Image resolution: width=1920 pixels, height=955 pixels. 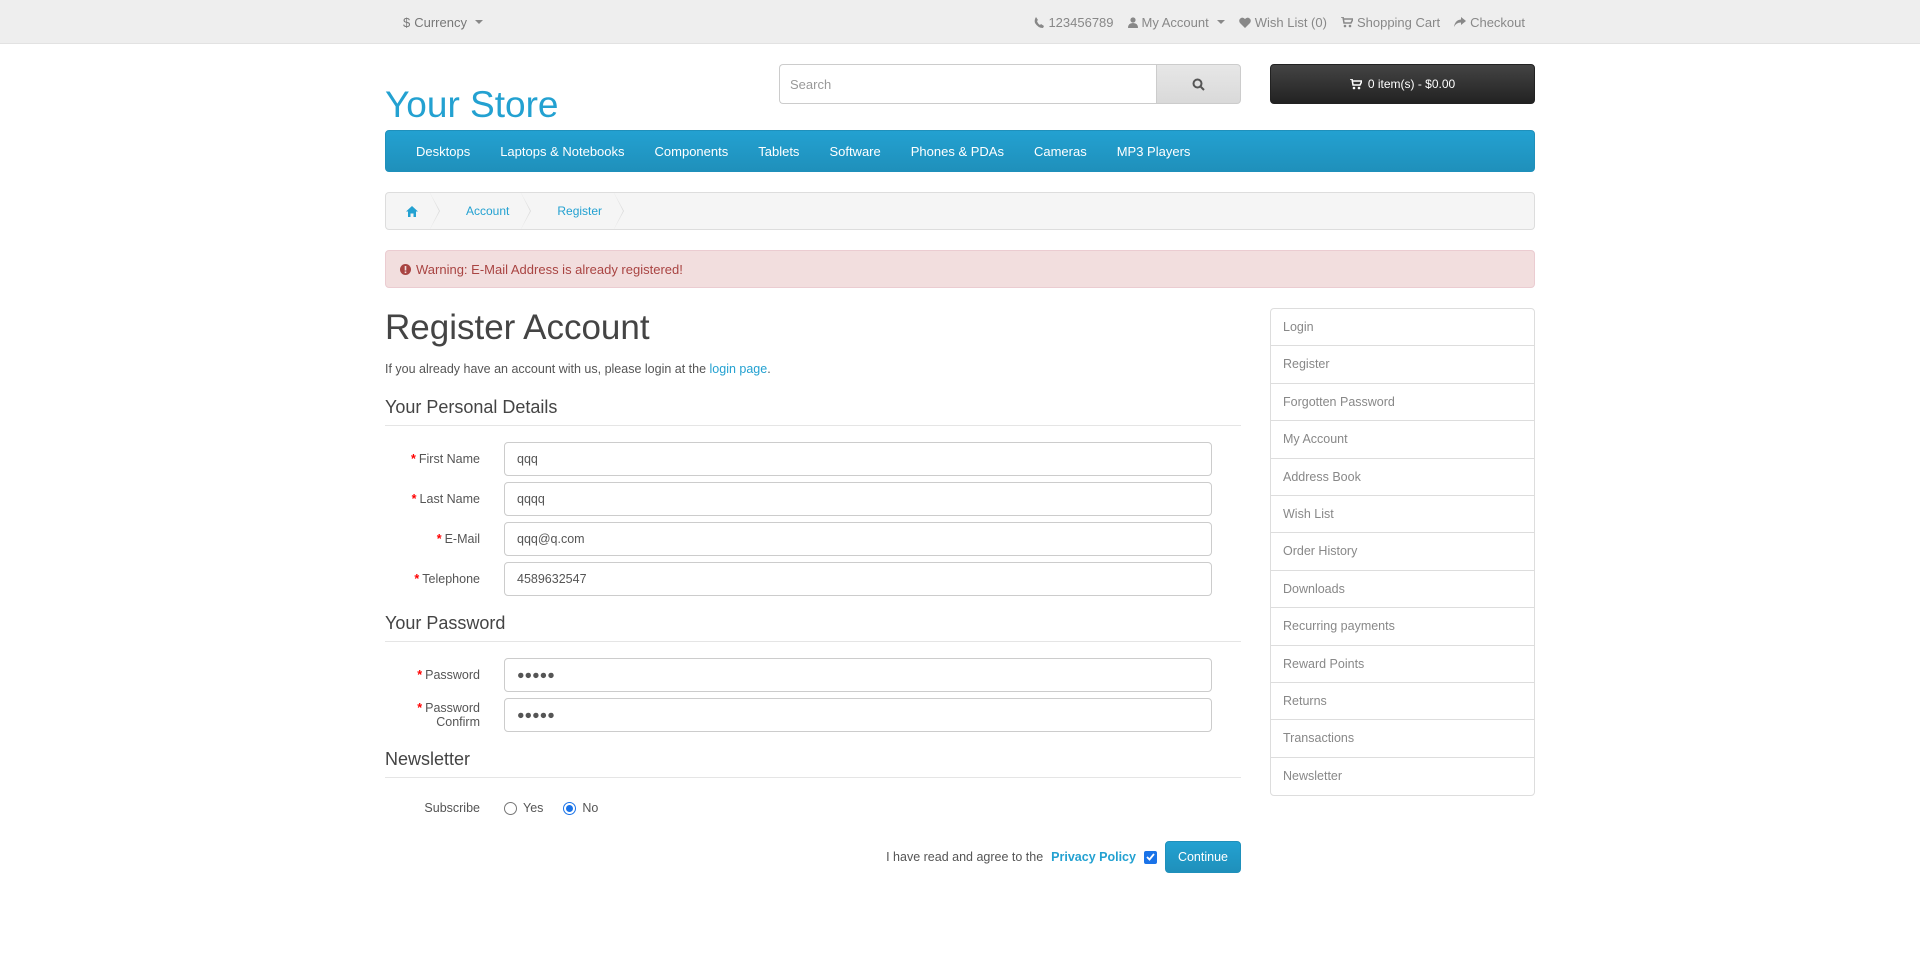 What do you see at coordinates (858, 499) in the screenshot?
I see `lastname-input` at bounding box center [858, 499].